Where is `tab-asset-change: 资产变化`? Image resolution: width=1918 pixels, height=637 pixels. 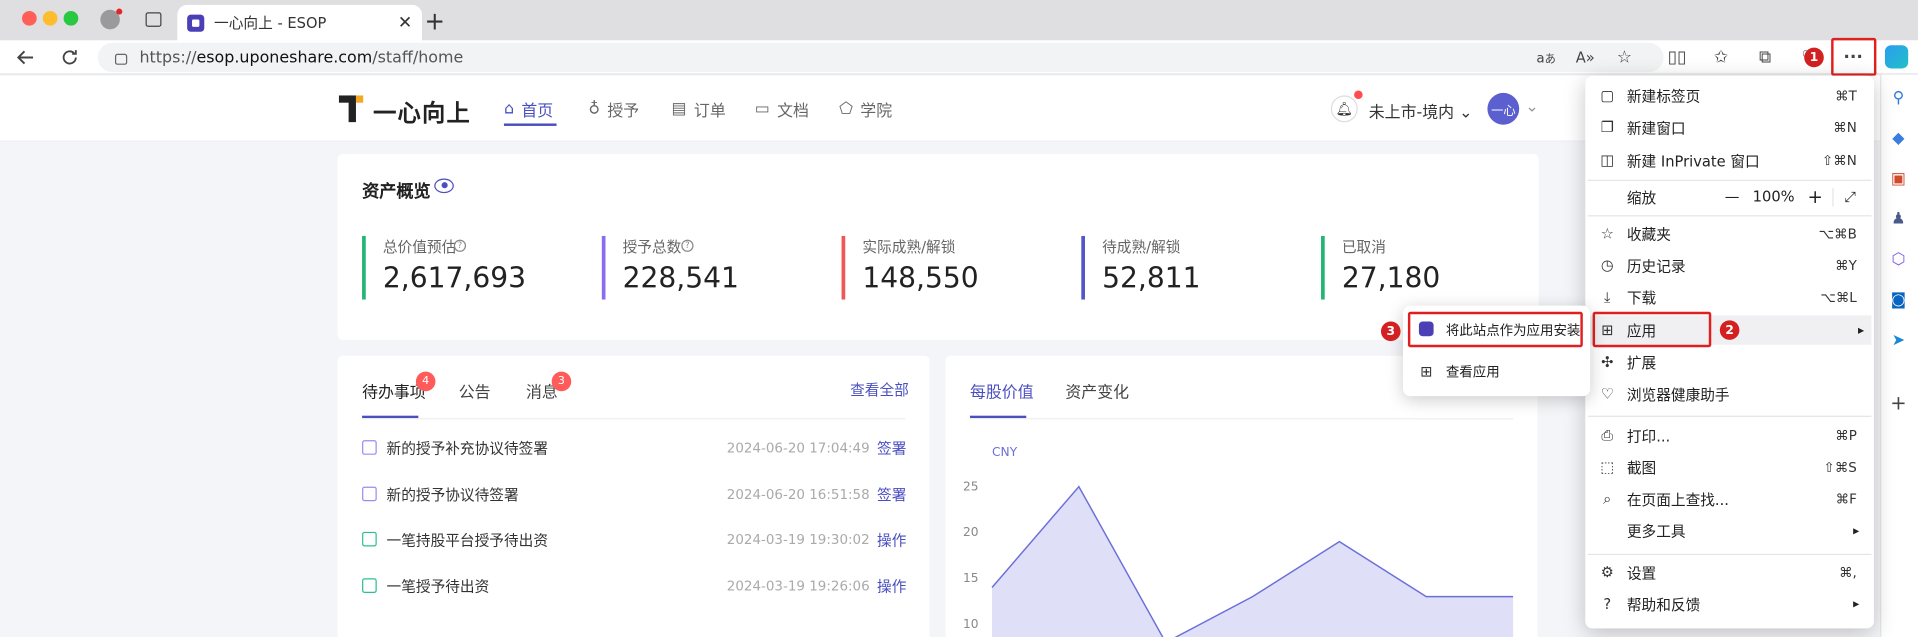 tab-asset-change: 资产变化 is located at coordinates (1097, 390).